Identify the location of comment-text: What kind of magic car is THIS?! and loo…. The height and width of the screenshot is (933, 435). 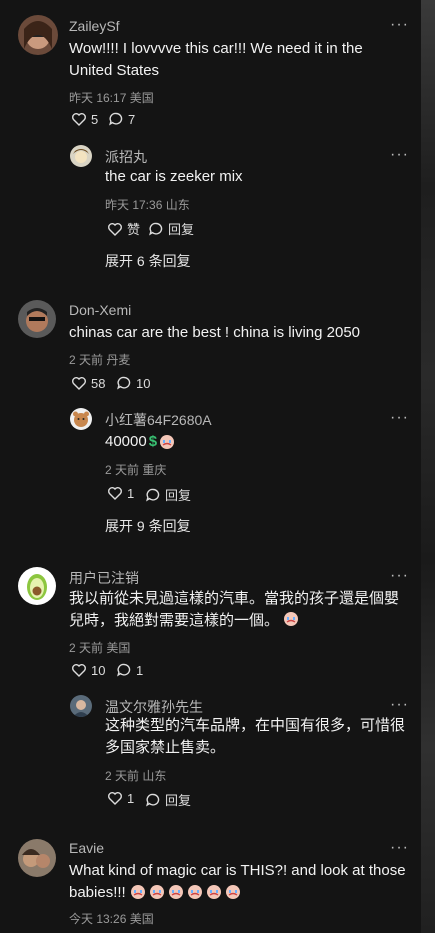
(241, 882).